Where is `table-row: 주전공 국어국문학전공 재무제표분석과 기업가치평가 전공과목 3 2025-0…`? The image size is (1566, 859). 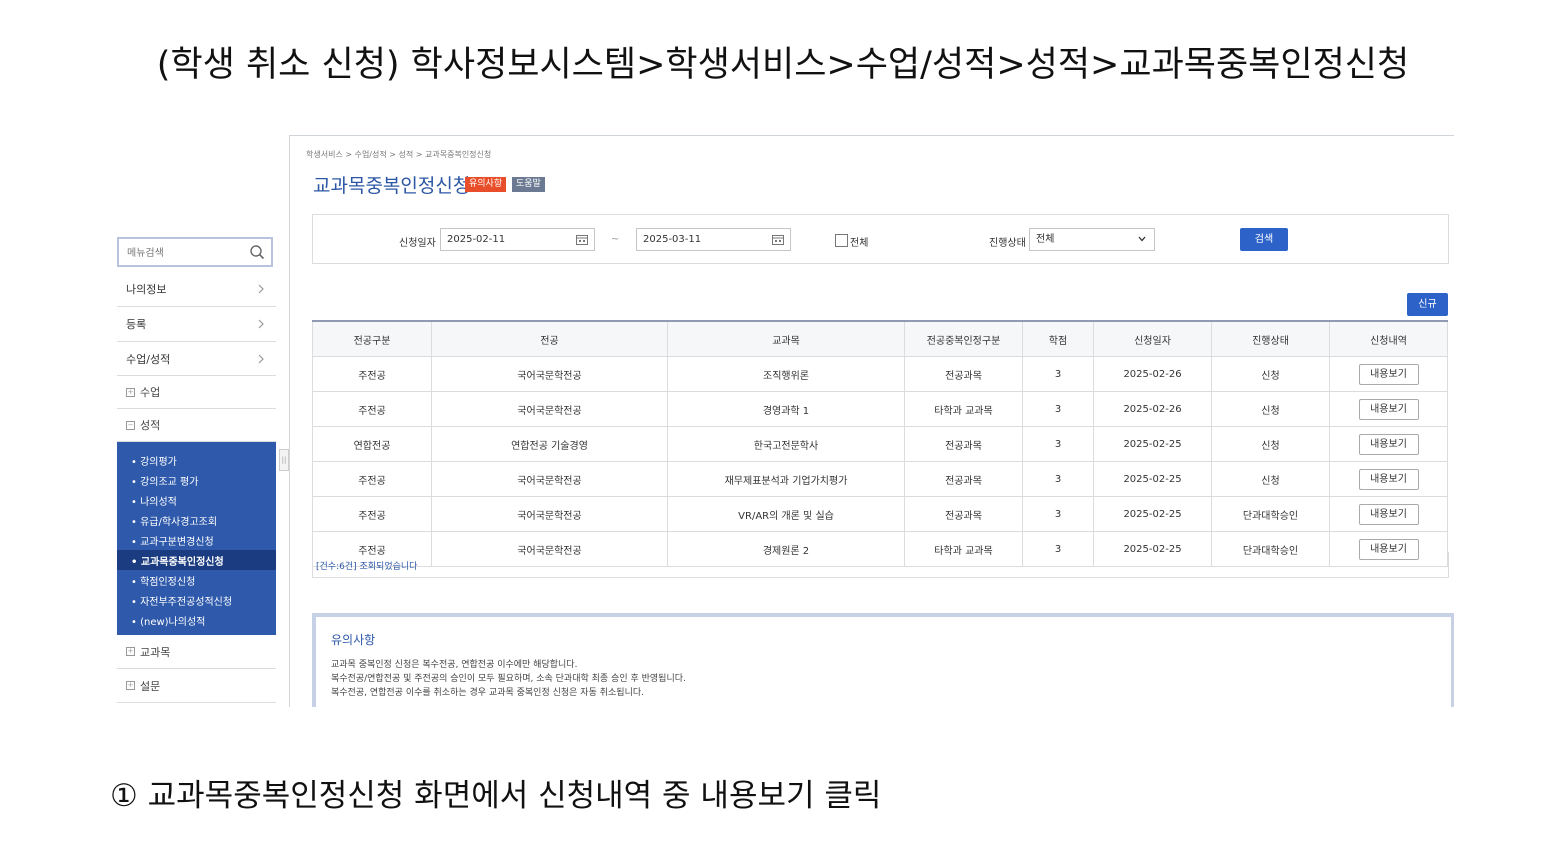
table-row: 주전공 국어국문학전공 재무제표분석과 기업가치평가 전공과목 3 2025-0… is located at coordinates (880, 479).